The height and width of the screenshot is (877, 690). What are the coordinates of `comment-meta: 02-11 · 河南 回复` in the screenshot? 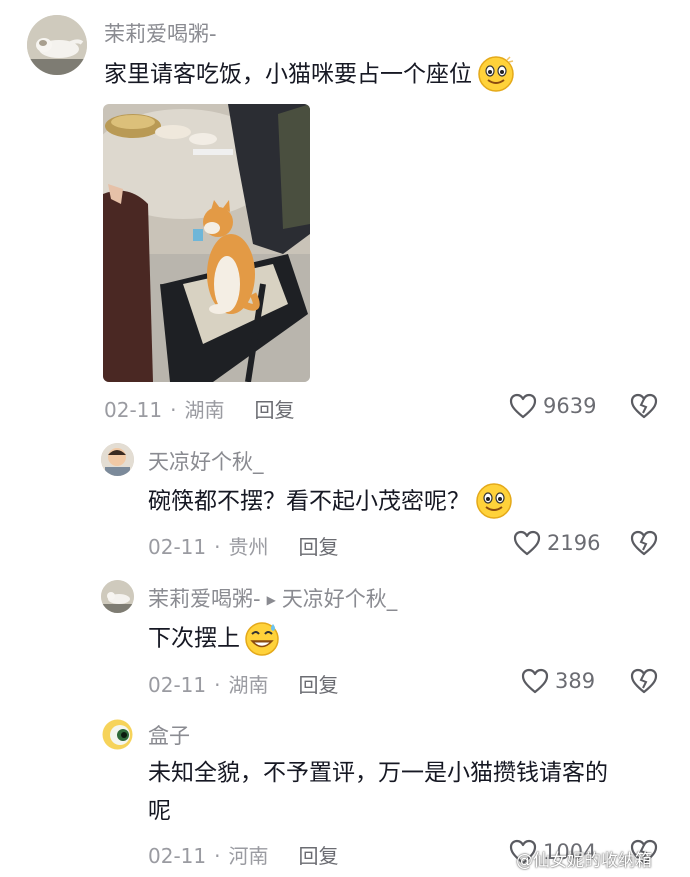 It's located at (243, 854).